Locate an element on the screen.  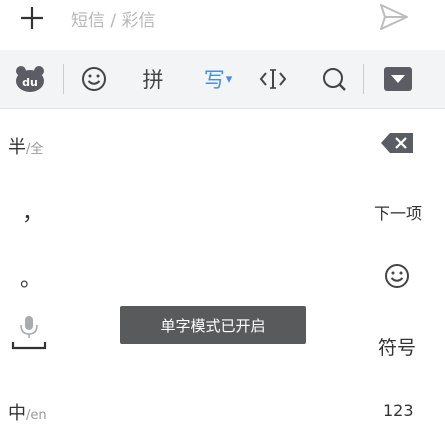
chinese-english-toggle: 中/en is located at coordinates (27, 412).